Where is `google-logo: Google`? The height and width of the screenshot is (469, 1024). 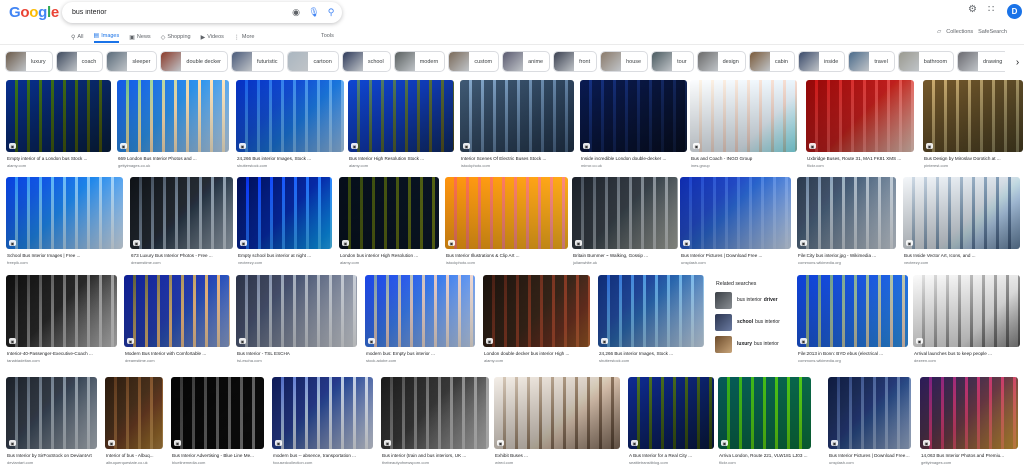 google-logo: Google is located at coordinates (34, 12).